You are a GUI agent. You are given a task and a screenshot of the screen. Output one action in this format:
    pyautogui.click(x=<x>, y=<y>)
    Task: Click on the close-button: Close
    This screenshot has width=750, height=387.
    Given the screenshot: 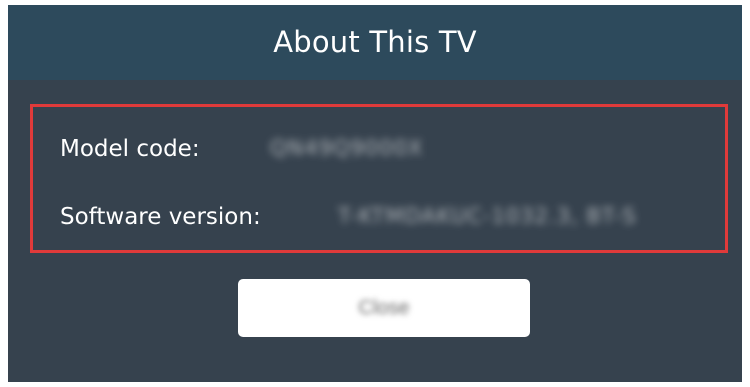 What is the action you would take?
    pyautogui.click(x=384, y=308)
    